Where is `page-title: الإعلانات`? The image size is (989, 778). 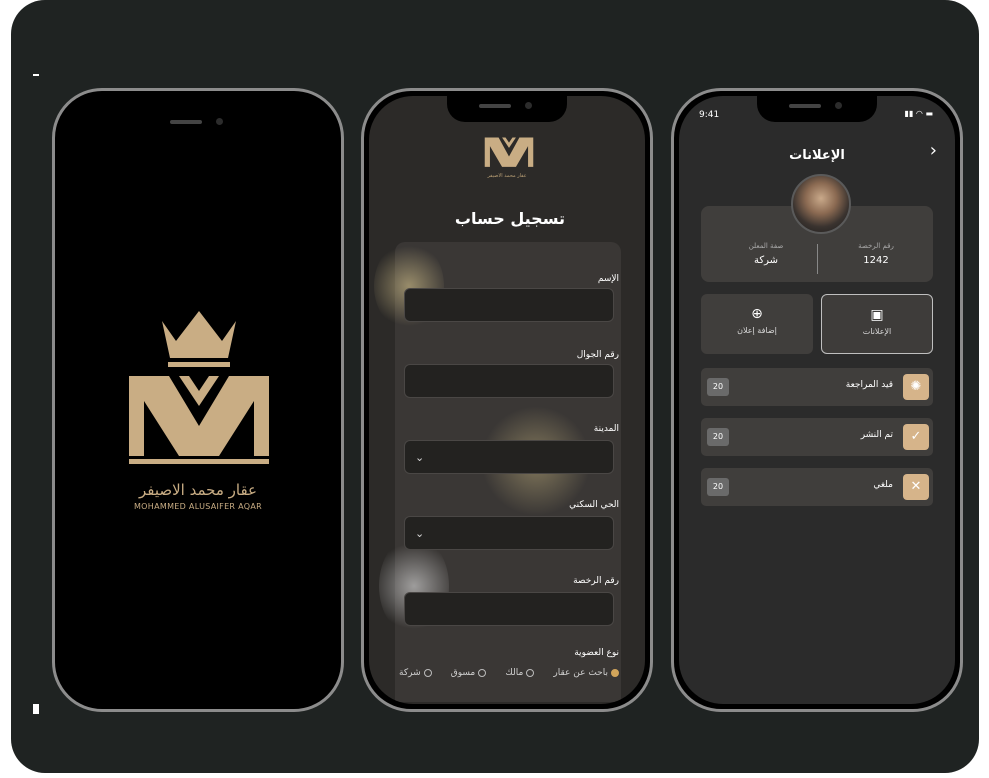
page-title: الإعلانات is located at coordinates (817, 155).